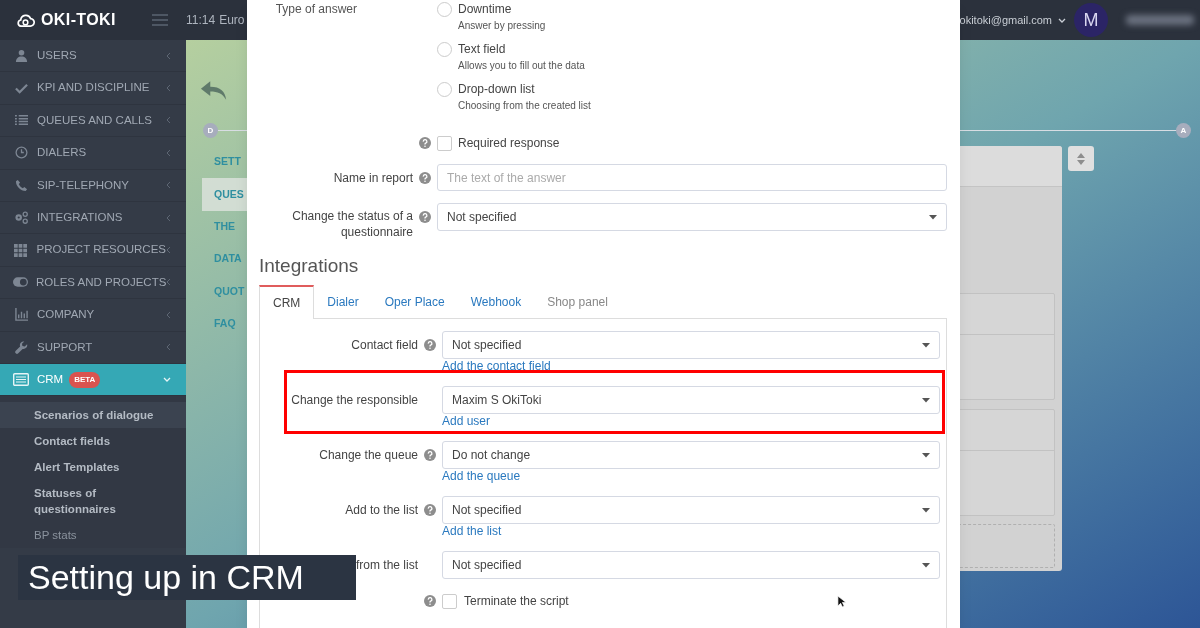  Describe the element at coordinates (472, 531) in the screenshot. I see `link: Add the list` at that location.